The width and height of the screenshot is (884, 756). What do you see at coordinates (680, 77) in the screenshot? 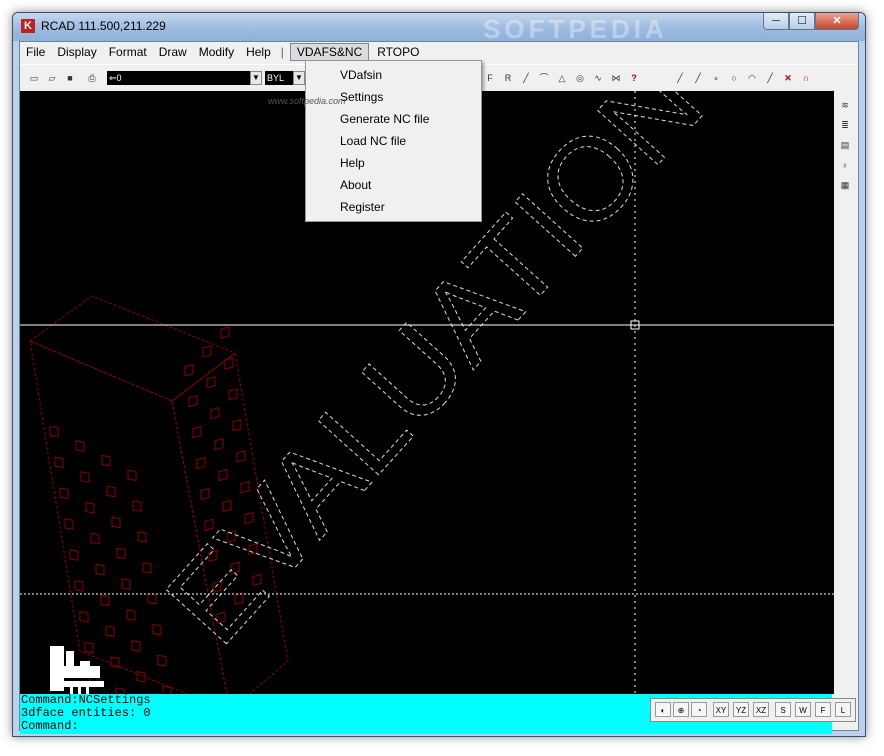
I see `trim-icon: ╱` at bounding box center [680, 77].